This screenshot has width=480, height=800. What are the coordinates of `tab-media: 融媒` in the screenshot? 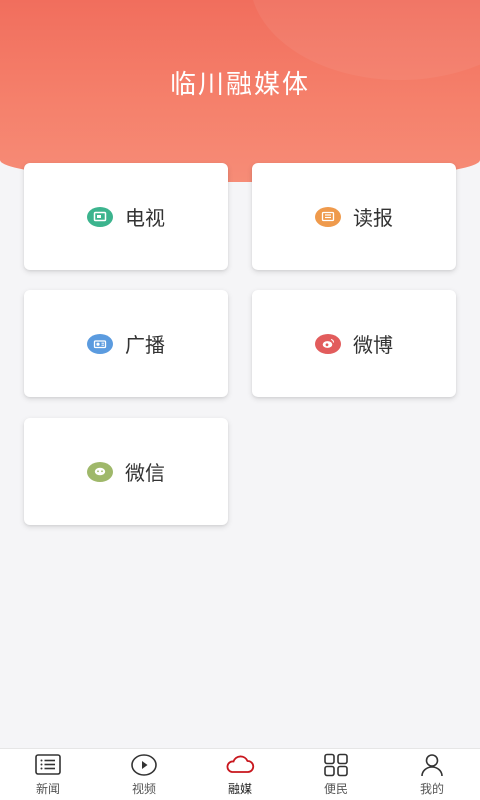 It's located at (240, 775).